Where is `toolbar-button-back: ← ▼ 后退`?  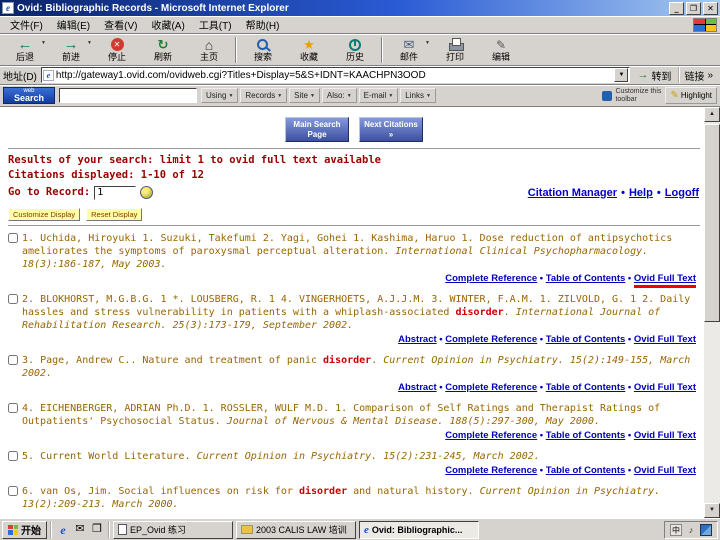
toolbar-button-back: ← ▼ 后退 is located at coordinates (25, 50).